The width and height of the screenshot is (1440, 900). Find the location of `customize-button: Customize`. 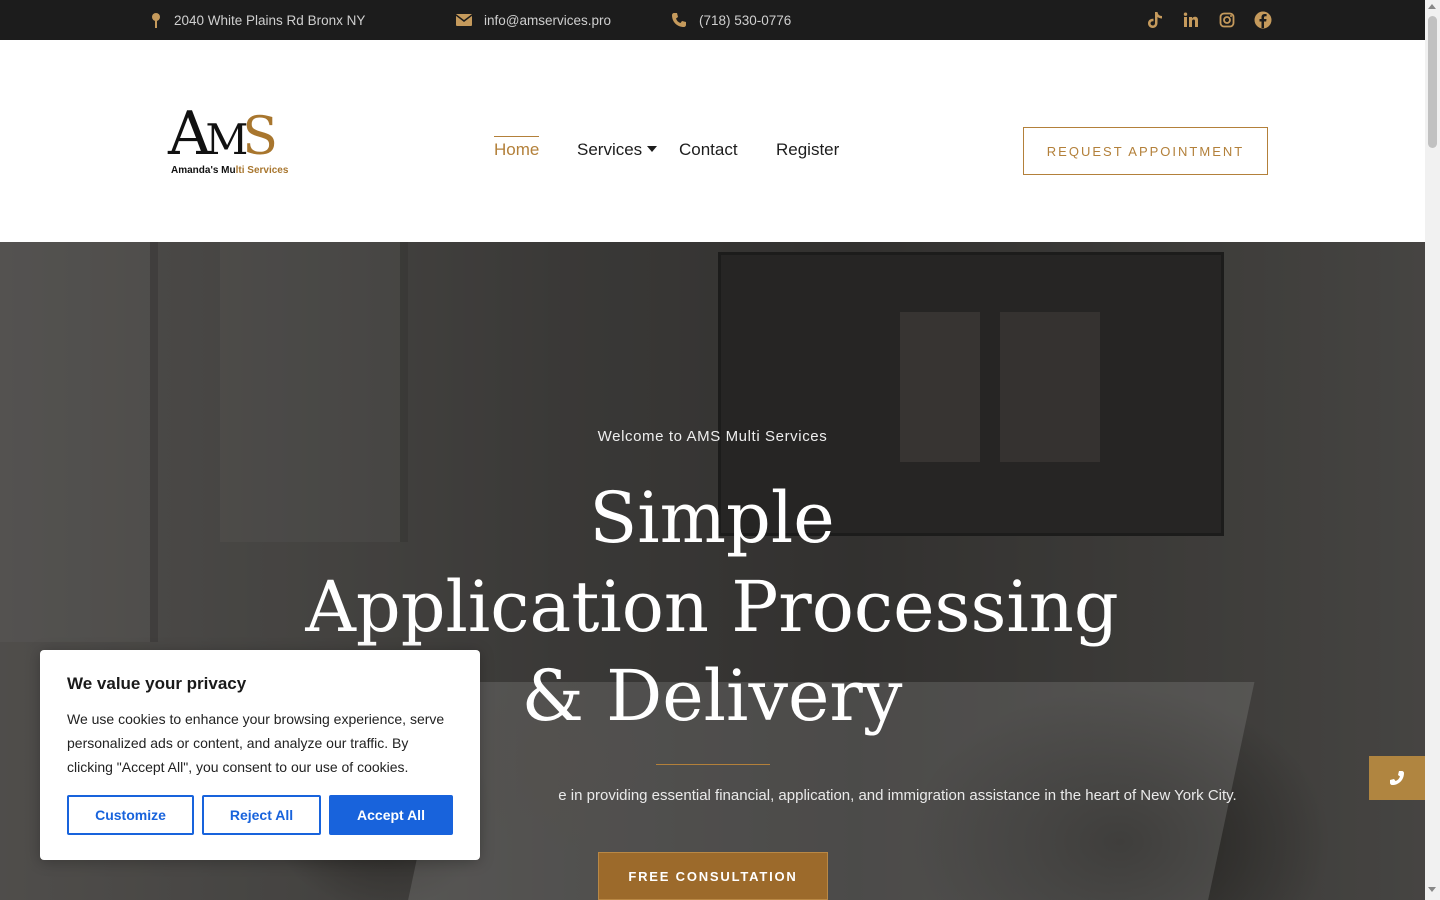

customize-button: Customize is located at coordinates (130, 815).